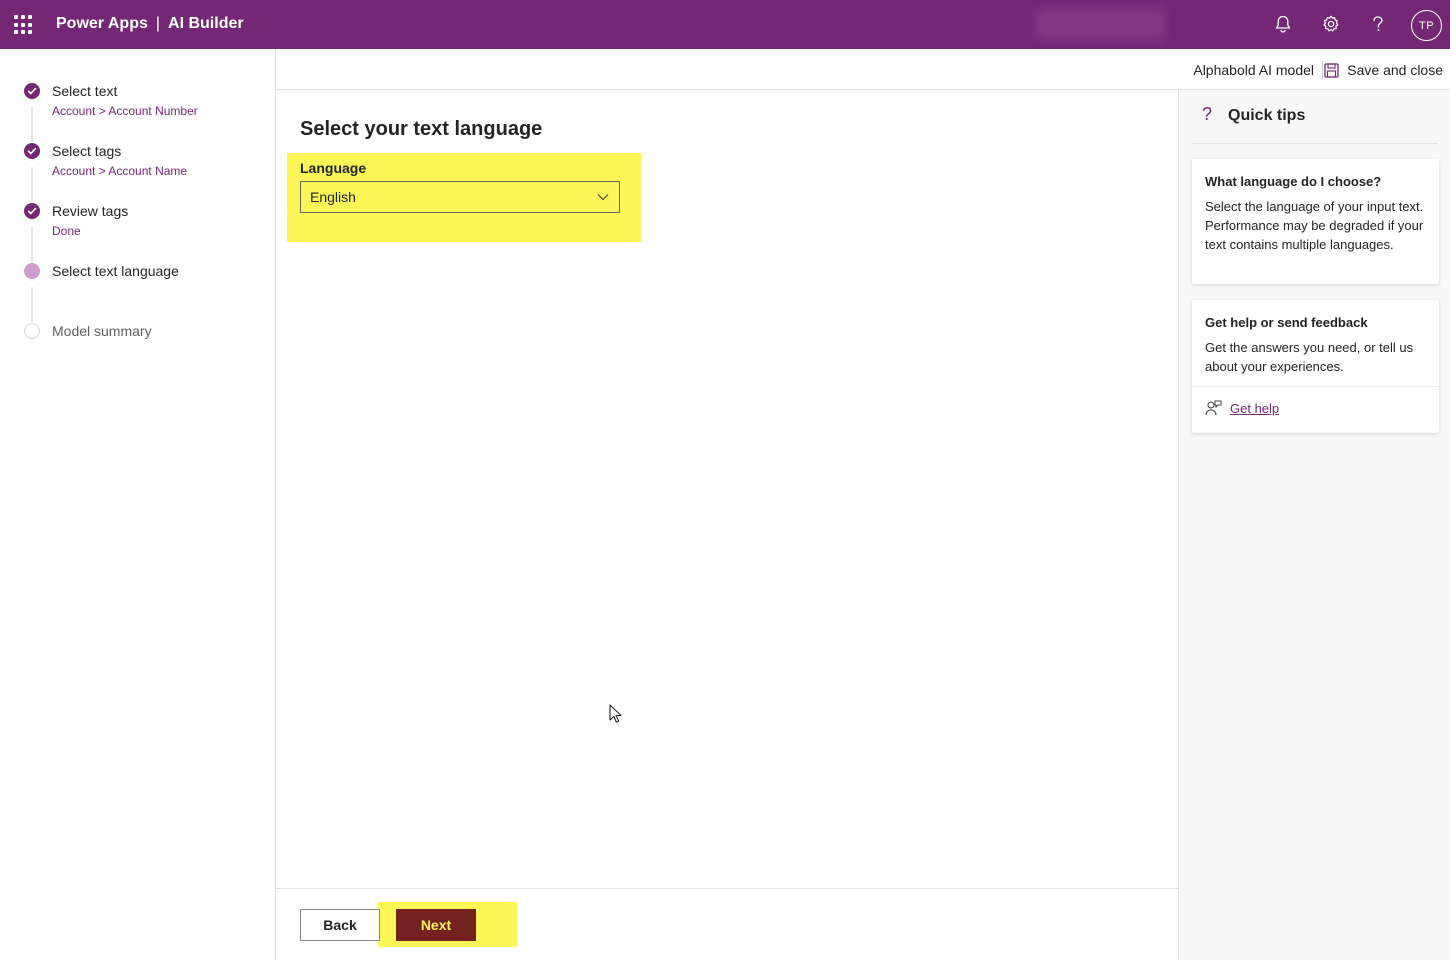 The image size is (1450, 960). I want to click on language-value: English, so click(333, 197).